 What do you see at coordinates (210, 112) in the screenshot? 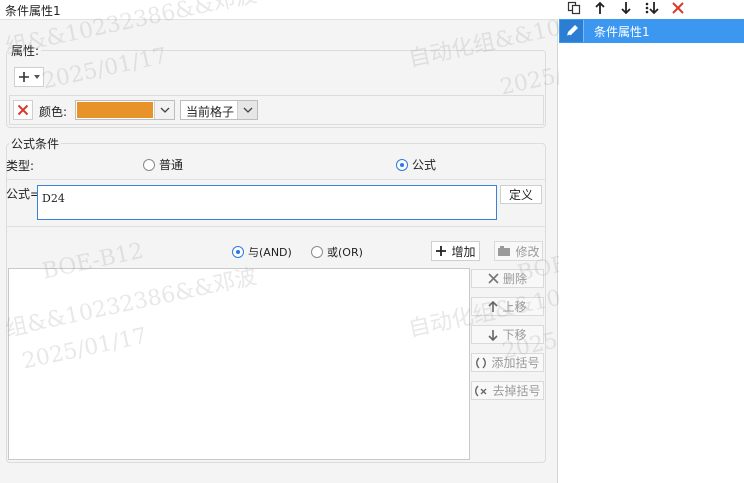
I see `scope-select-value: 当前格子` at bounding box center [210, 112].